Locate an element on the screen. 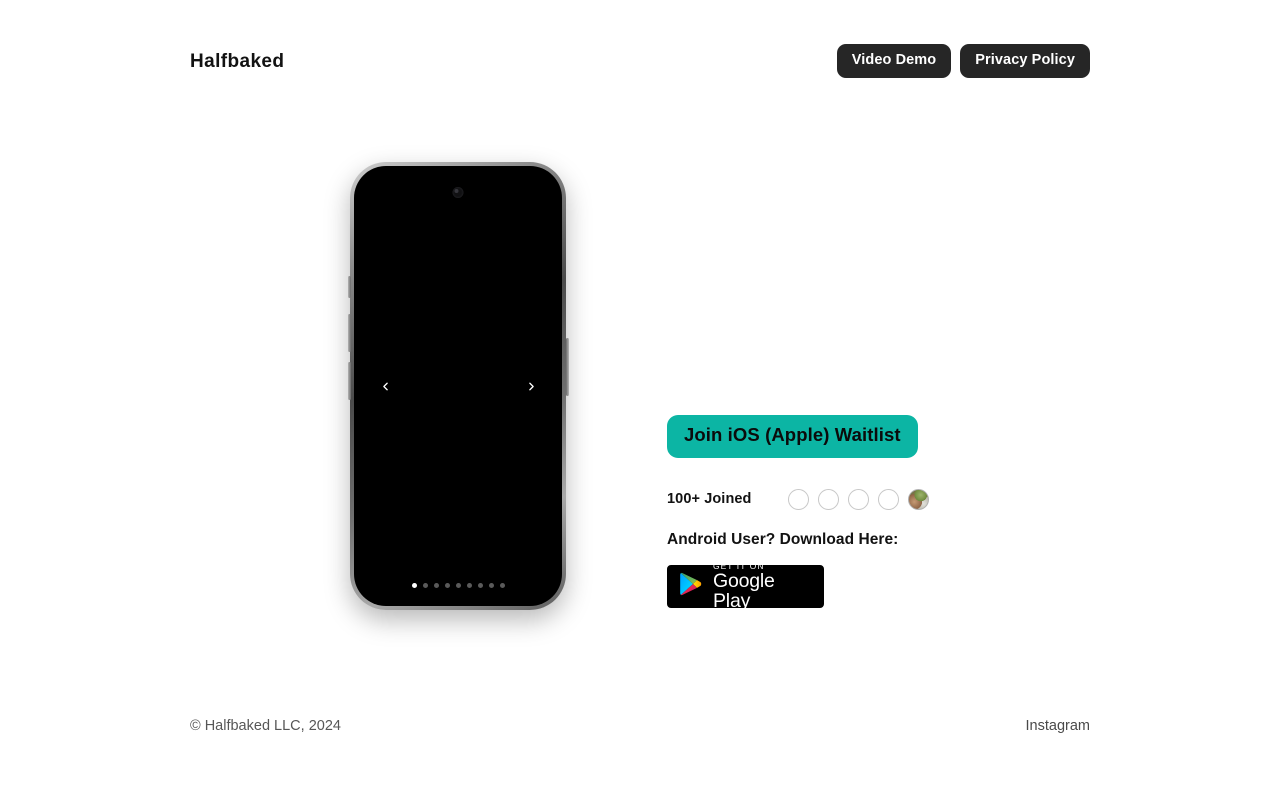  phone-volume-up-button is located at coordinates (349, 333).